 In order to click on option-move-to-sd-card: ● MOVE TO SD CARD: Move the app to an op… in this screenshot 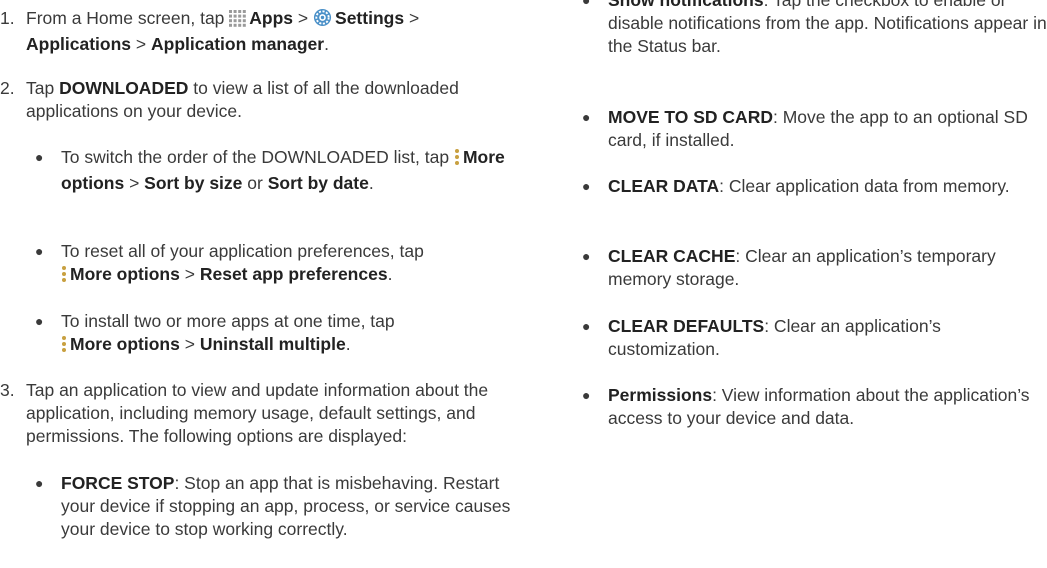, I will do `click(814, 129)`.